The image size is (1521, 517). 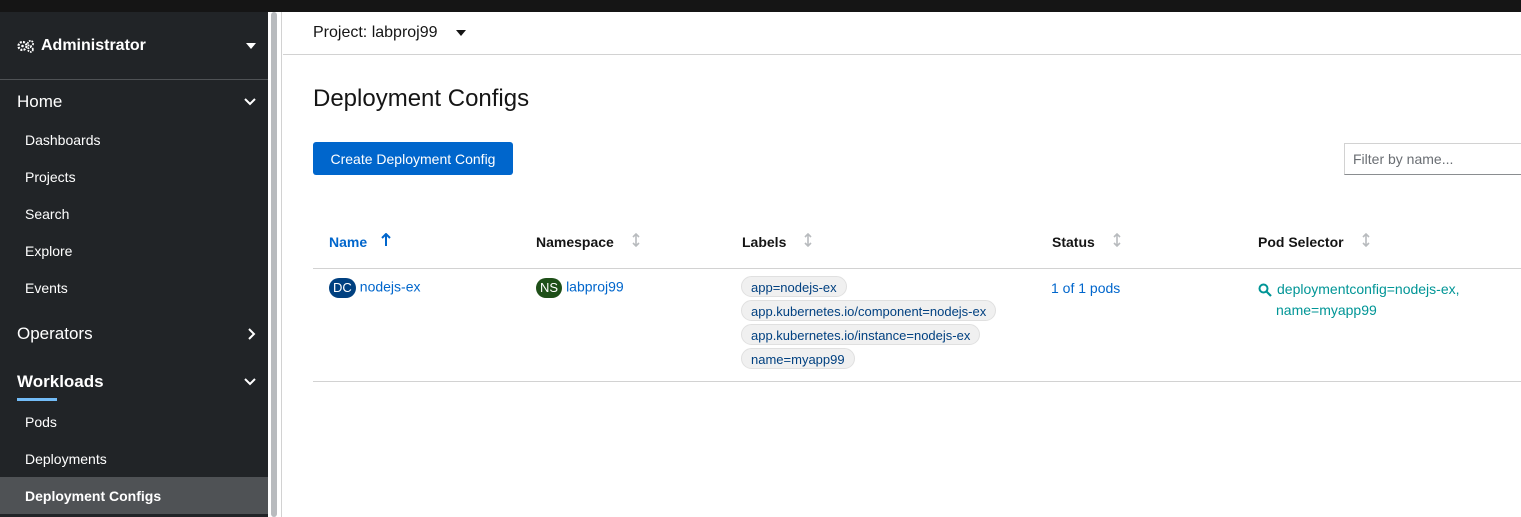 What do you see at coordinates (134, 213) in the screenshot?
I see `nav-item-search: Search` at bounding box center [134, 213].